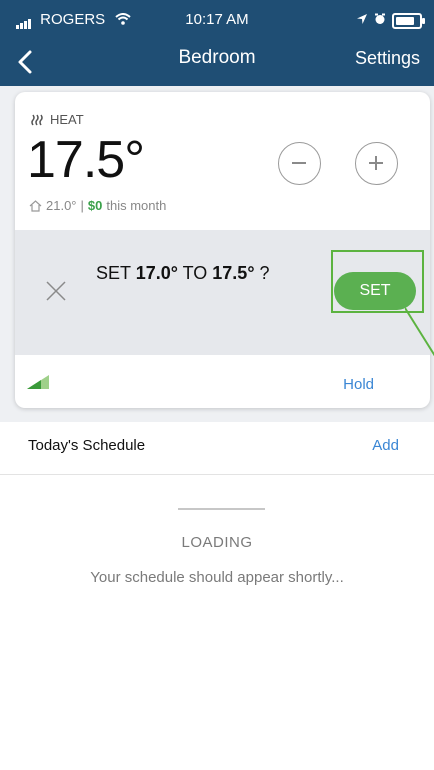 The image size is (434, 770). What do you see at coordinates (35, 205) in the screenshot?
I see `home-icon` at bounding box center [35, 205].